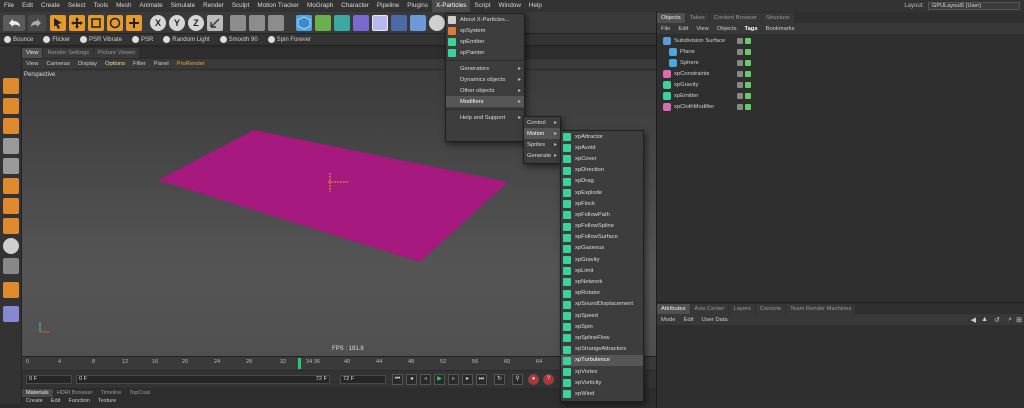 This screenshot has width=1024, height=408. I want to click on record-icon: ●, so click(533, 379).